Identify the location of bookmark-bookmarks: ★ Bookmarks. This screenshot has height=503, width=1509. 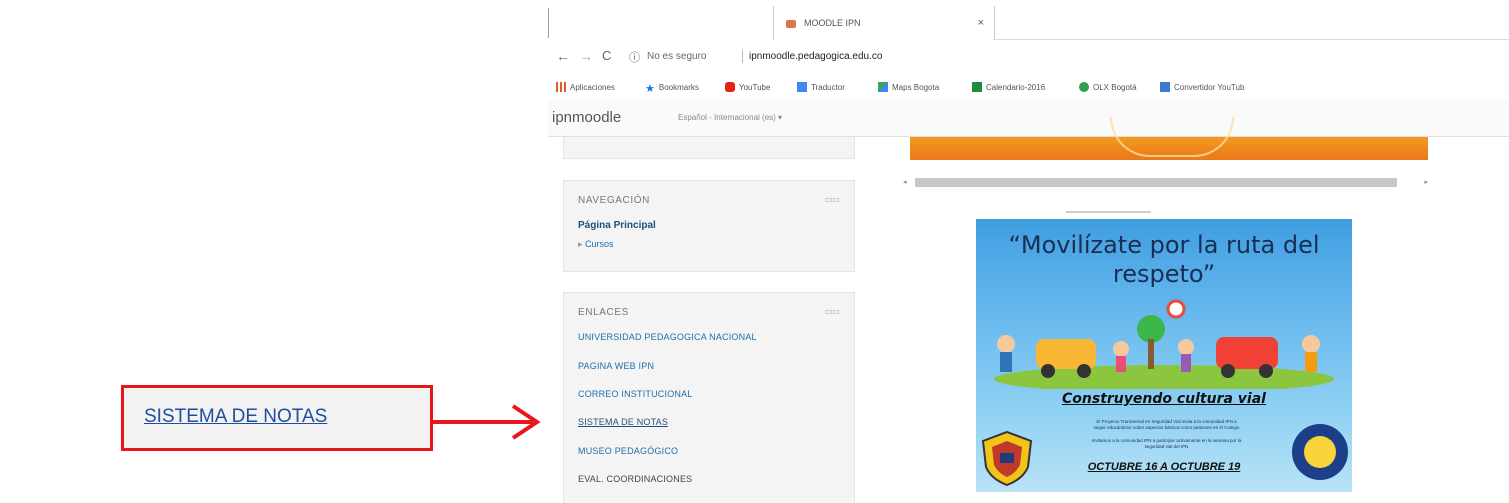
(672, 88).